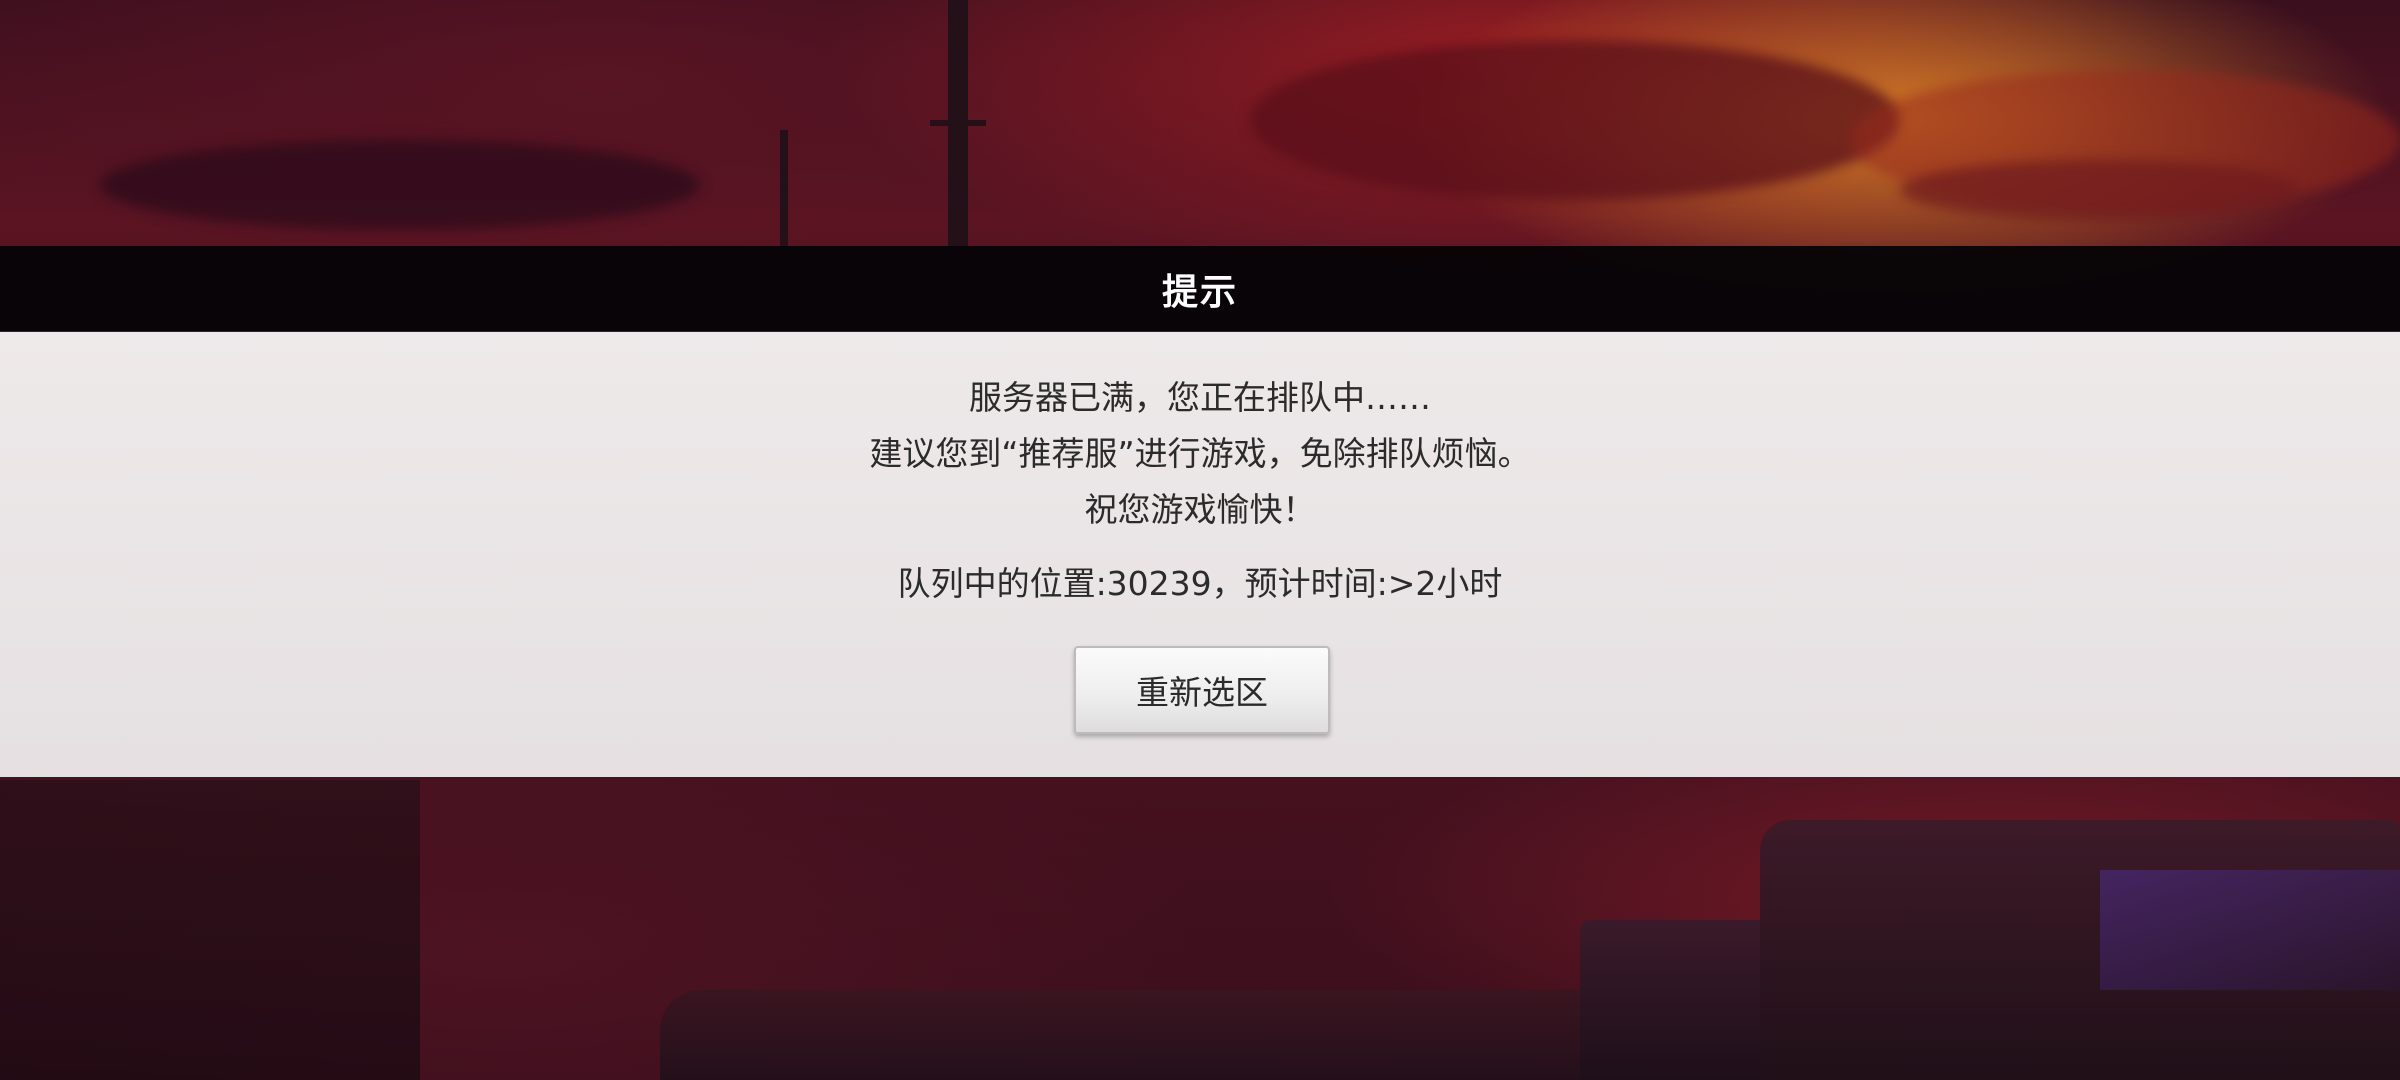 Image resolution: width=2400 pixels, height=1080 pixels. What do you see at coordinates (1200, 583) in the screenshot?
I see `queue-status: 队列中的位置:30239，预计时间:>2小时` at bounding box center [1200, 583].